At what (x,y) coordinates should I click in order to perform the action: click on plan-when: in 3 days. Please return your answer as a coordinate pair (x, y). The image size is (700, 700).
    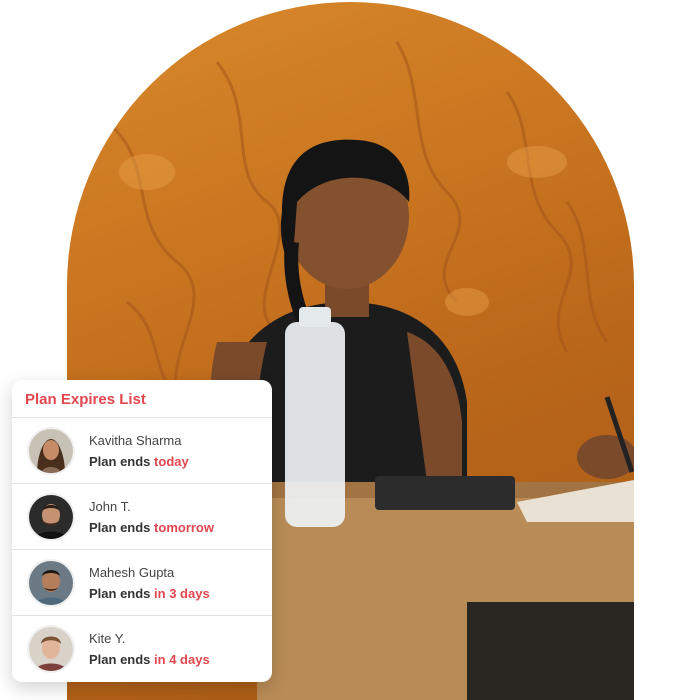
    Looking at the image, I should click on (182, 593).